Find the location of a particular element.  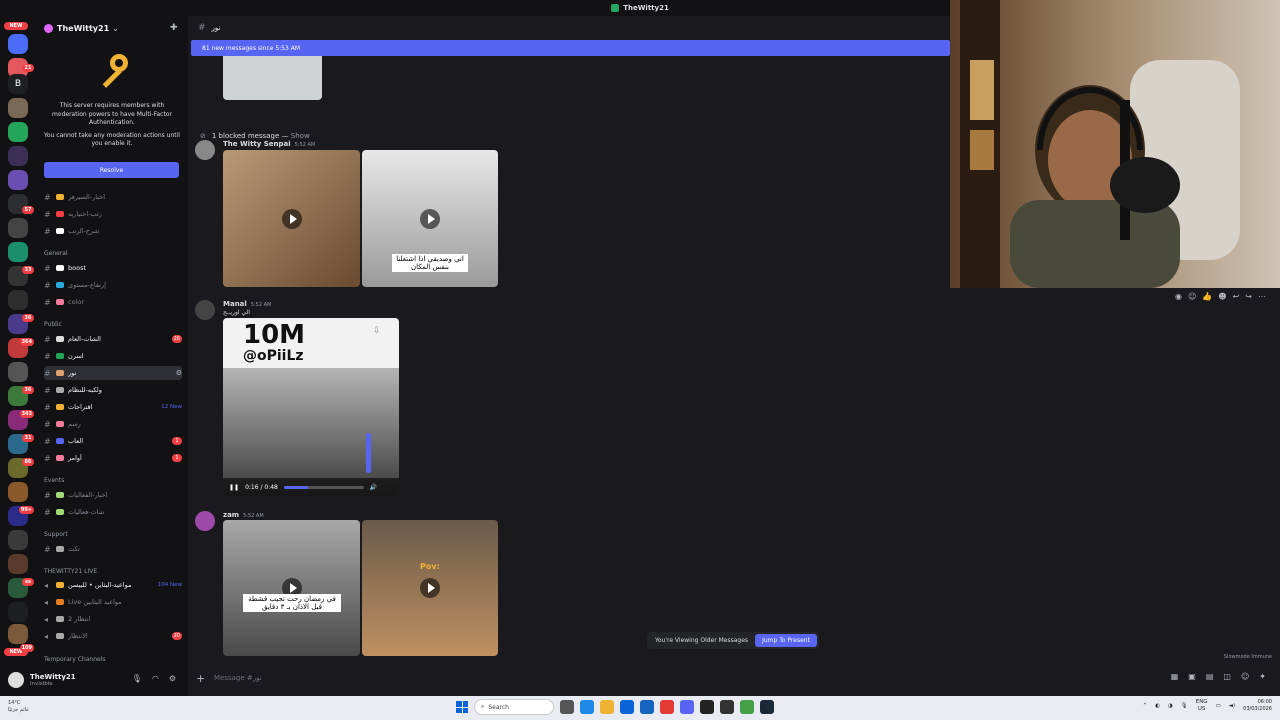

message-composer: + Message #نور ▦ ▣ ▤ ◫ ☺ ✦ is located at coordinates (734, 678).